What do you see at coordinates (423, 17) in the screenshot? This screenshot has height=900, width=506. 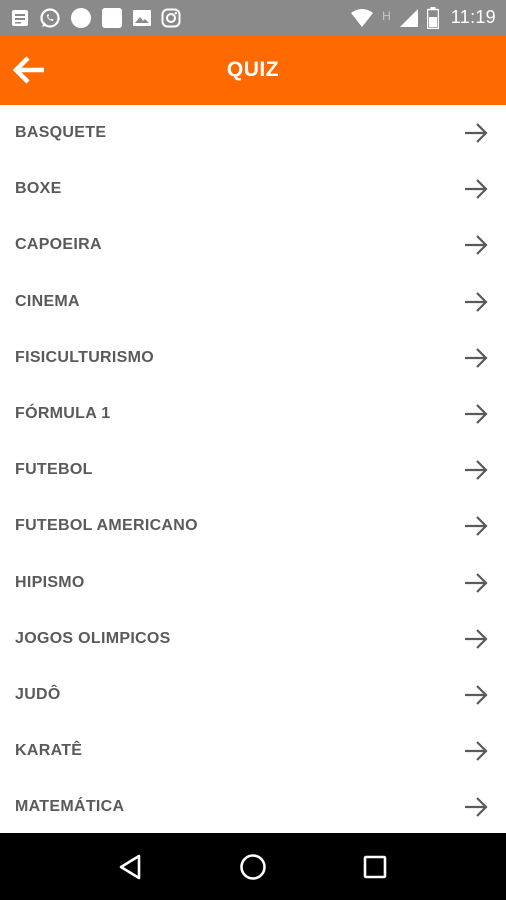 I see `status-system: H 11:19` at bounding box center [423, 17].